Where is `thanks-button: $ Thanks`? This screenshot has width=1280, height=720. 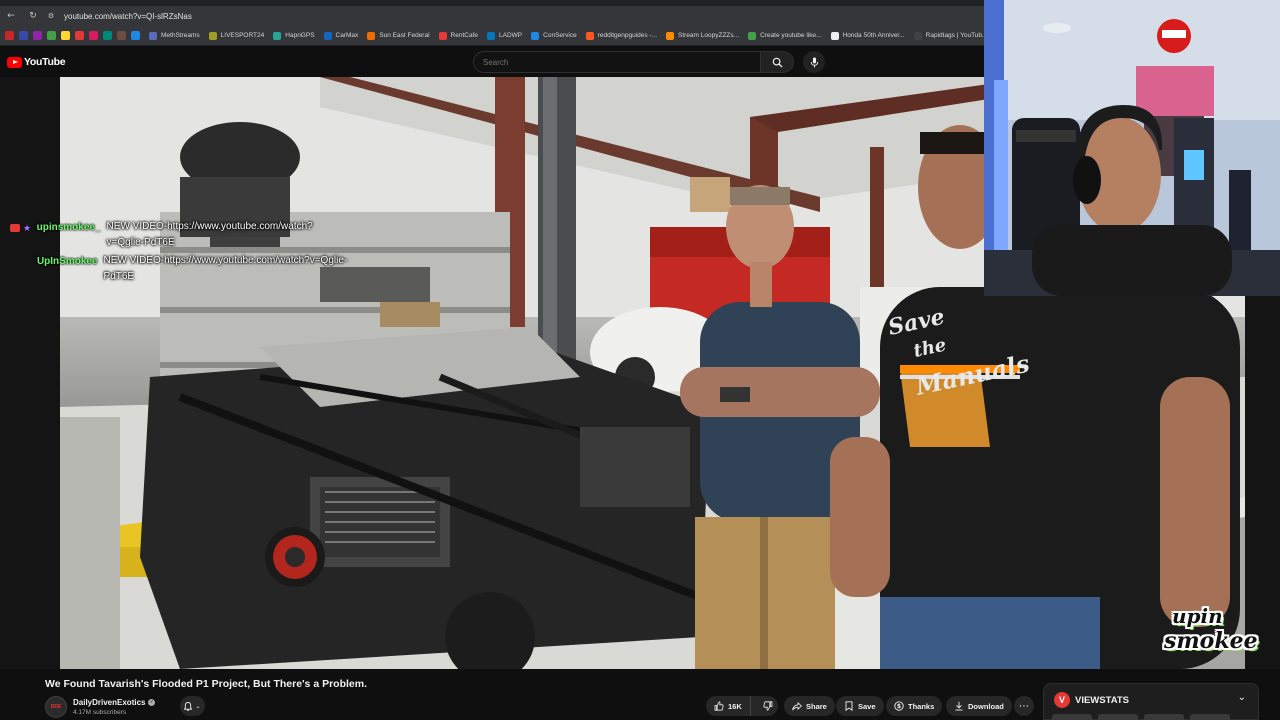 thanks-button: $ Thanks is located at coordinates (914, 706).